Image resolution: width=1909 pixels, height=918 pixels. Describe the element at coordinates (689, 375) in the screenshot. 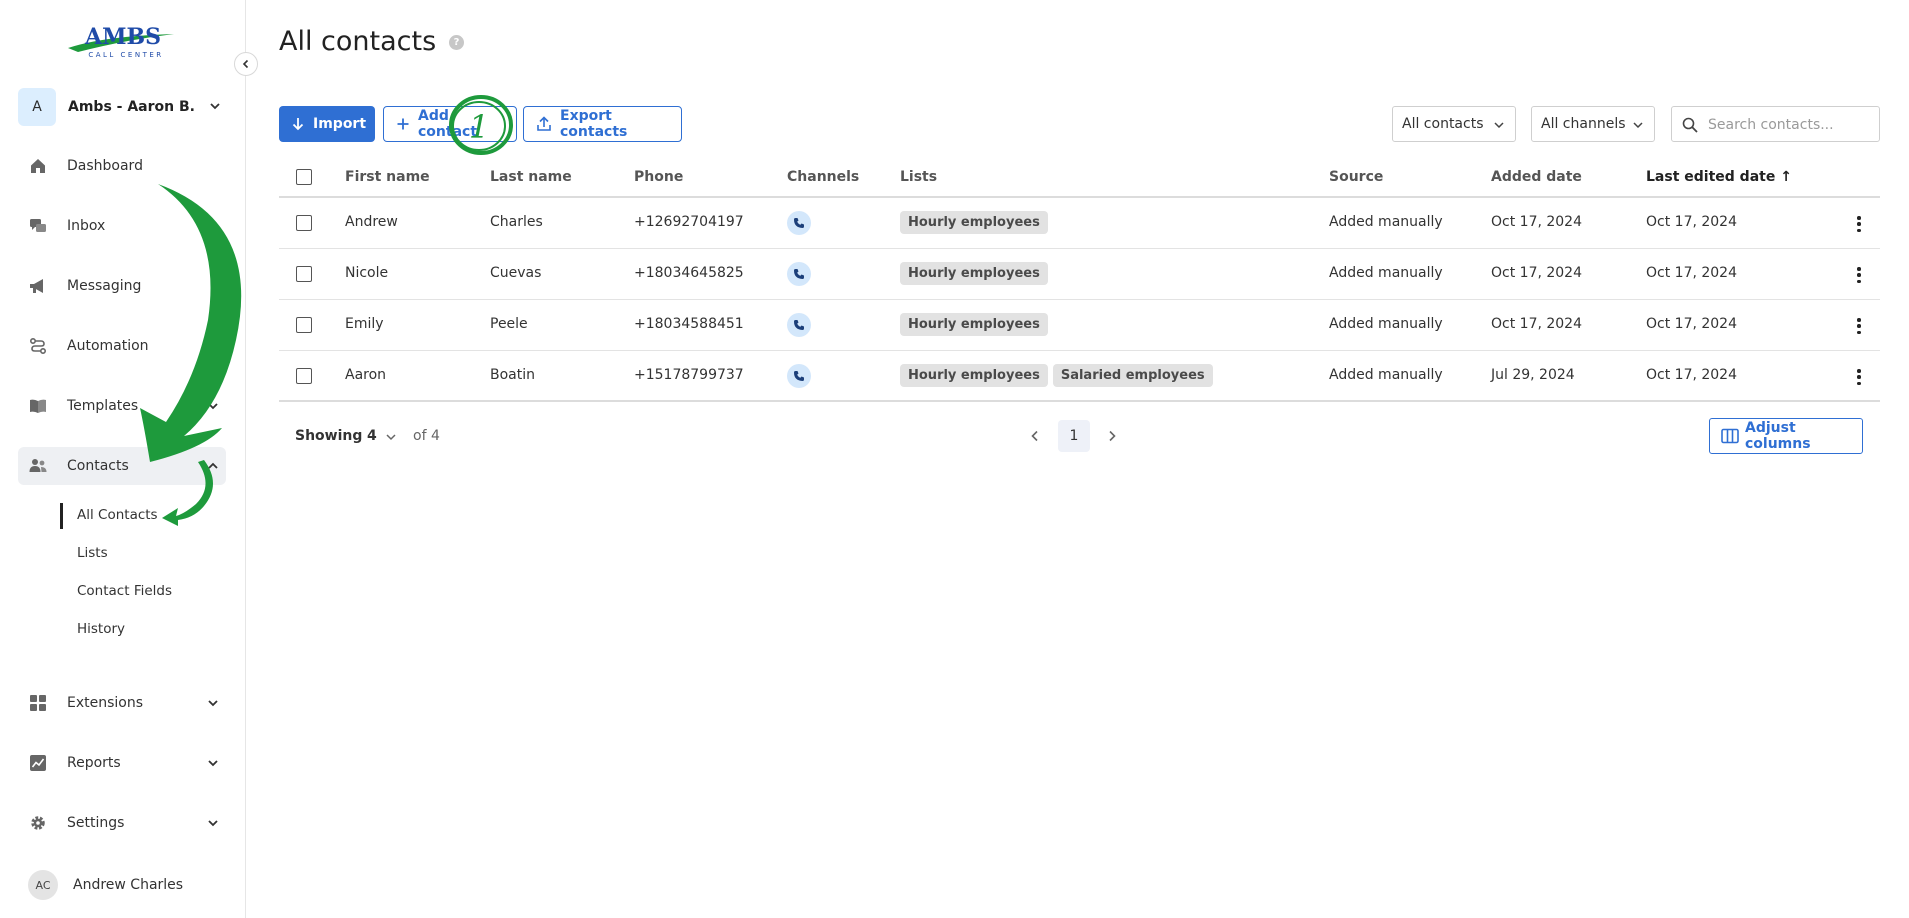

I see `cell-phone: +15178799737` at that location.